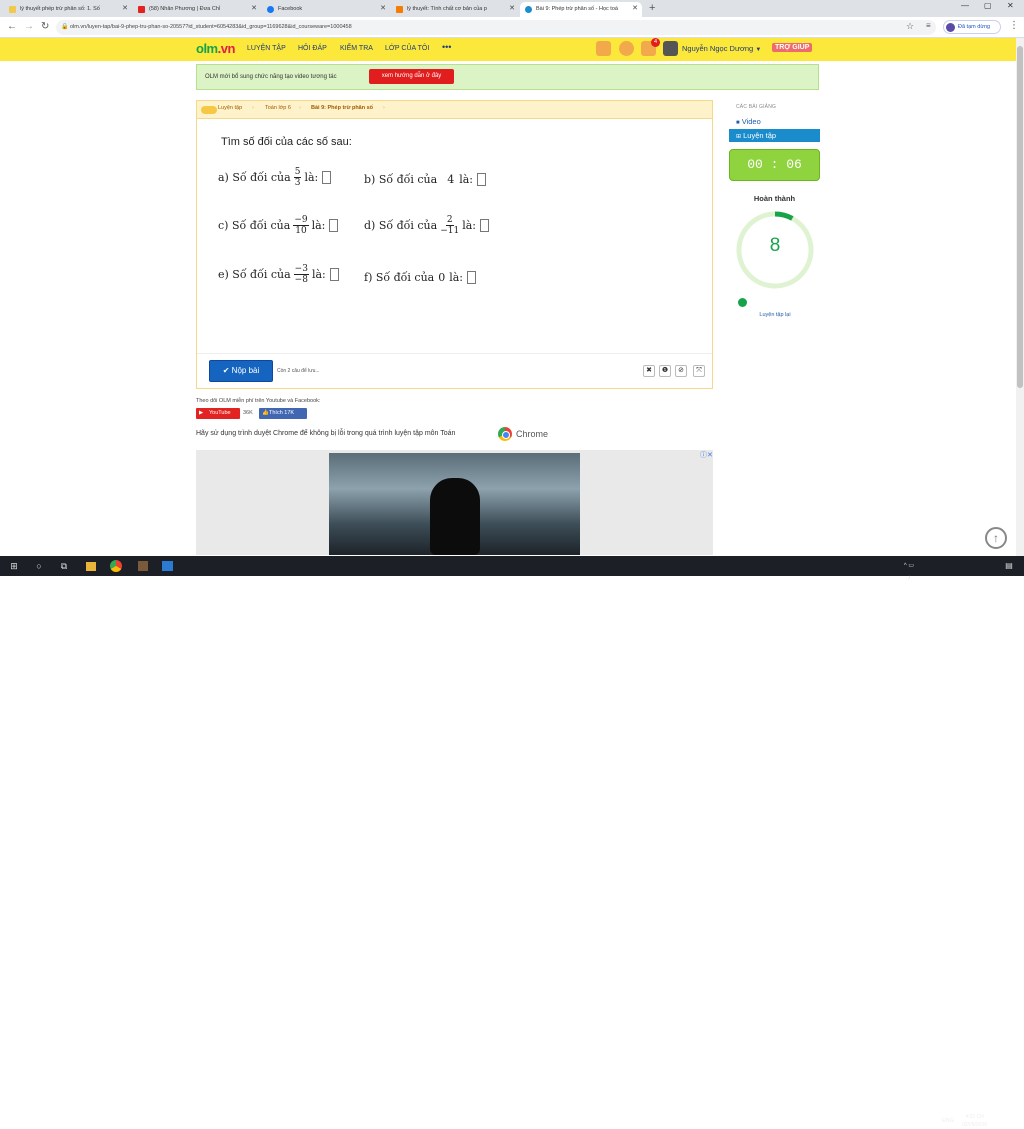 This screenshot has height=1129, width=1024. I want to click on nav-lop-cua-toi: LỚP CỦA TÔI, so click(407, 48).